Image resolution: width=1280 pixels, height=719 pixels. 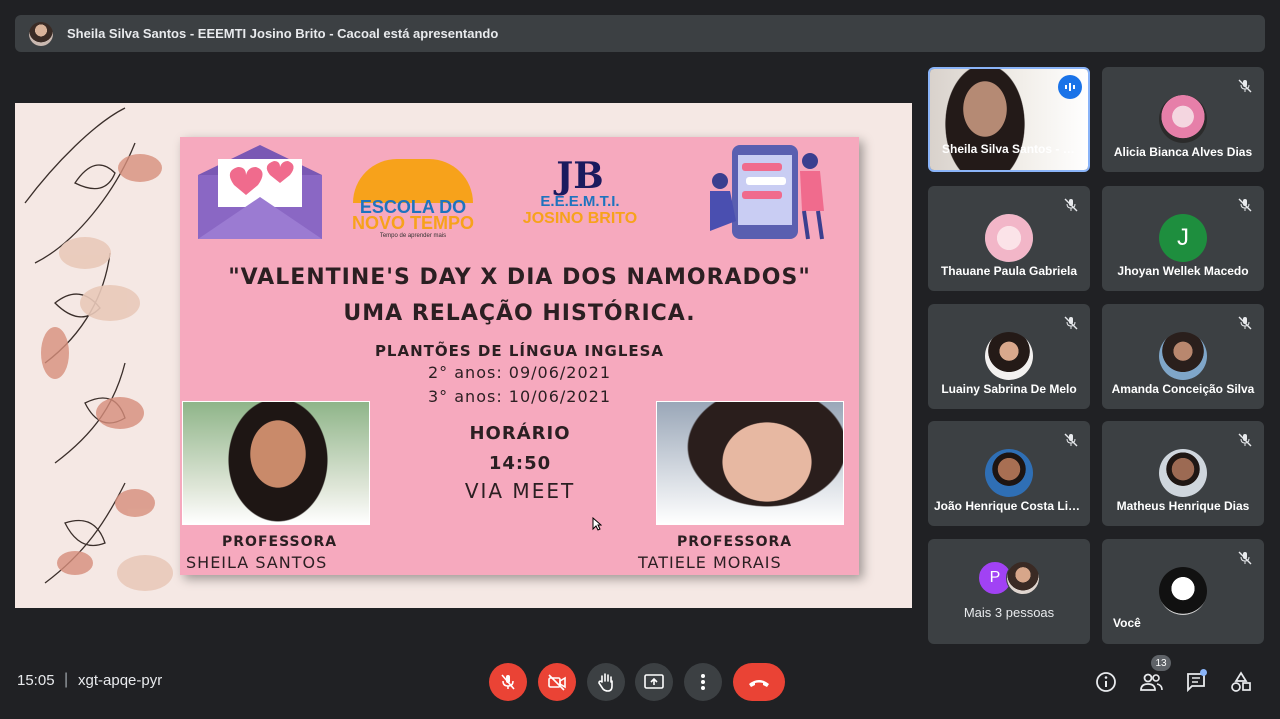 I want to click on slide-subtitle: PLANTÕES DE LÍNGUA INGLESA, so click(x=519, y=351).